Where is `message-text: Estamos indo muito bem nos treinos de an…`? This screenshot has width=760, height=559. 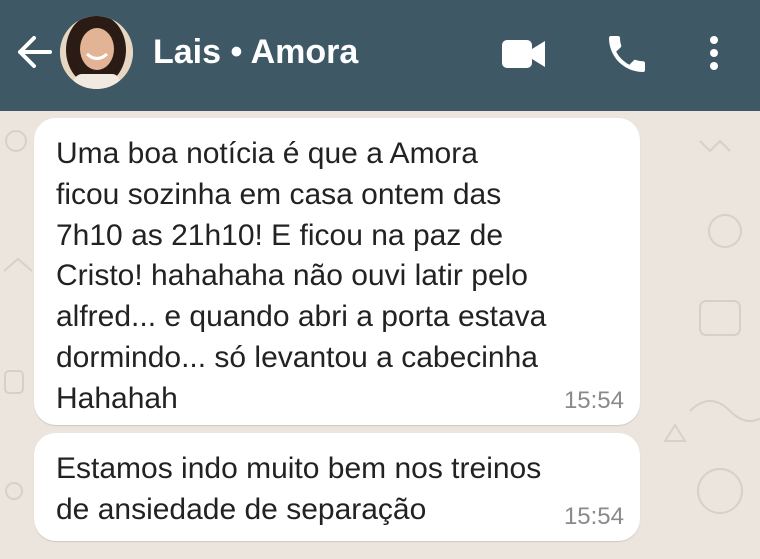 message-text: Estamos indo muito bem nos treinos de an… is located at coordinates (299, 489).